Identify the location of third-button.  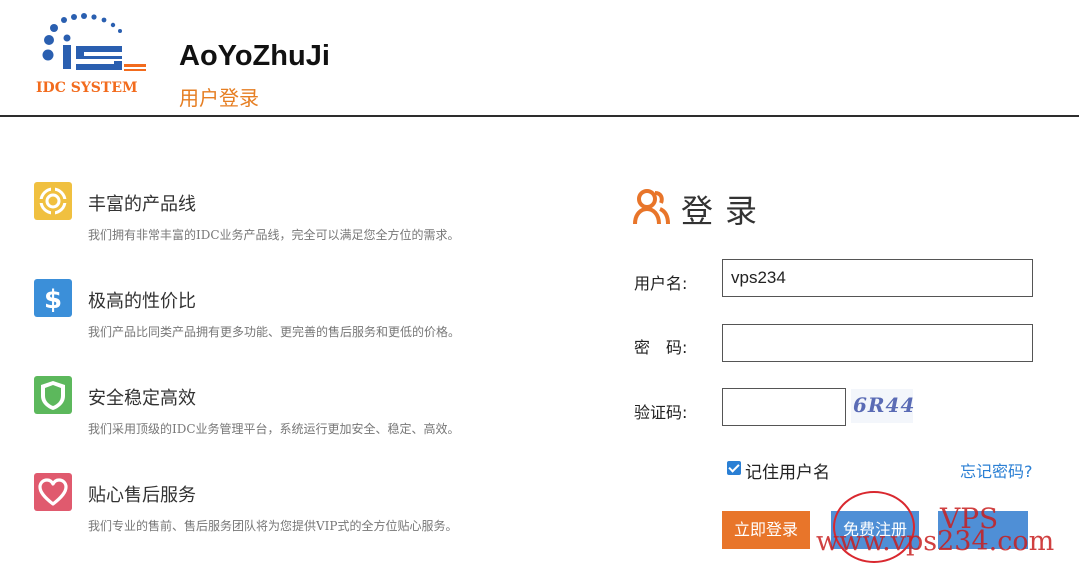
(983, 530).